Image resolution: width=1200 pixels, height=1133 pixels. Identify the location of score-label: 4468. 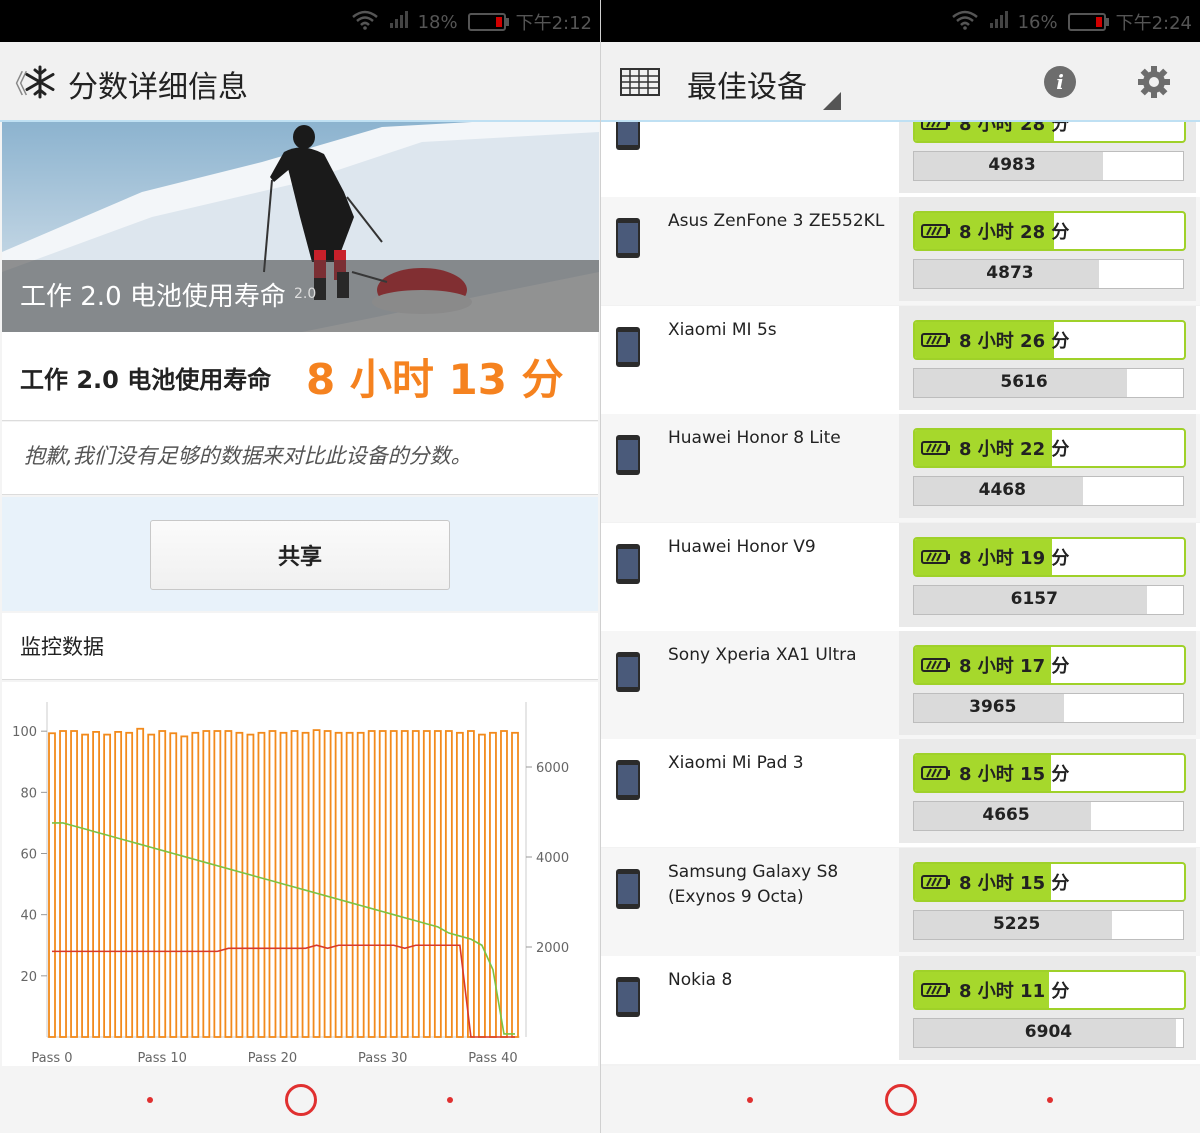
(1002, 490).